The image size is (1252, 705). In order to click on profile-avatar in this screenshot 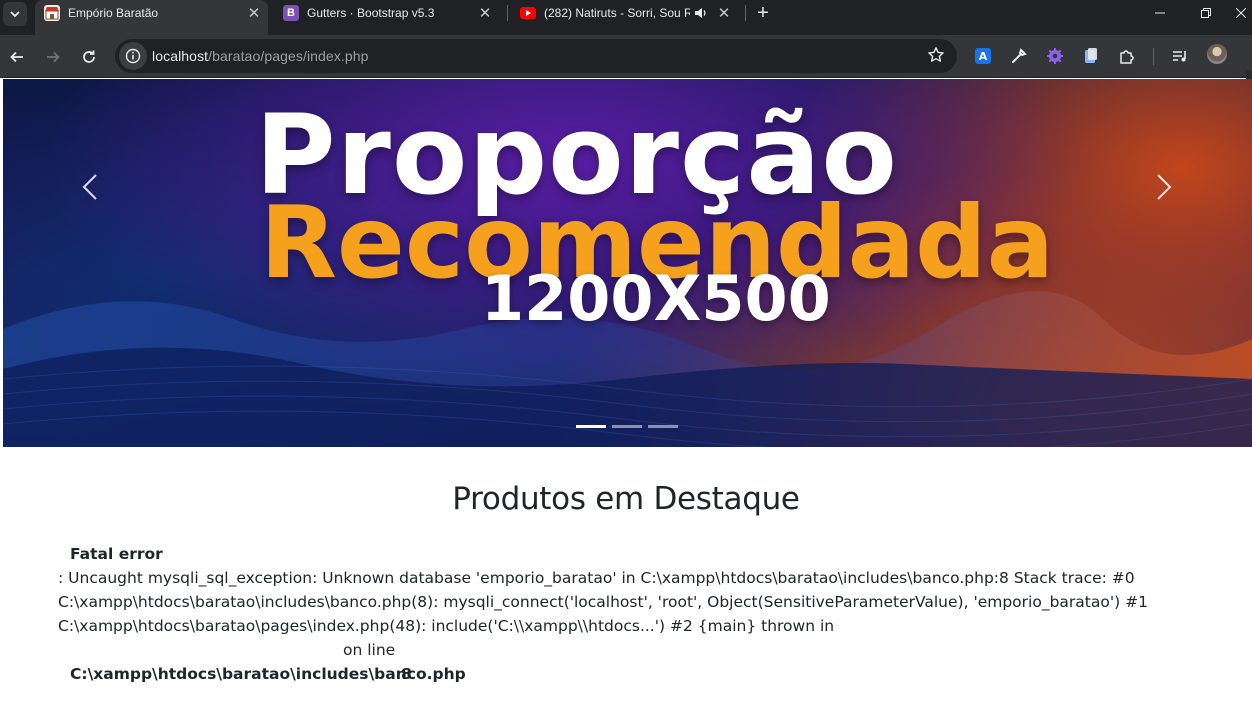, I will do `click(1217, 54)`.